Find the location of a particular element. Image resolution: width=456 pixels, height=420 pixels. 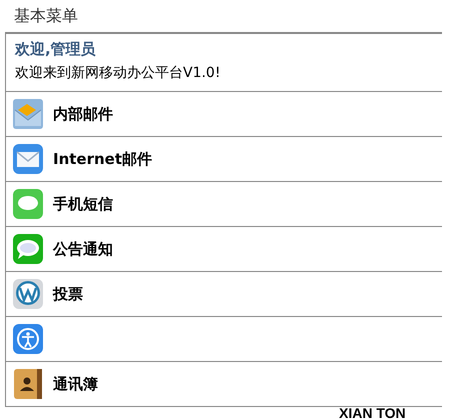

accessibility-icon is located at coordinates (28, 339).